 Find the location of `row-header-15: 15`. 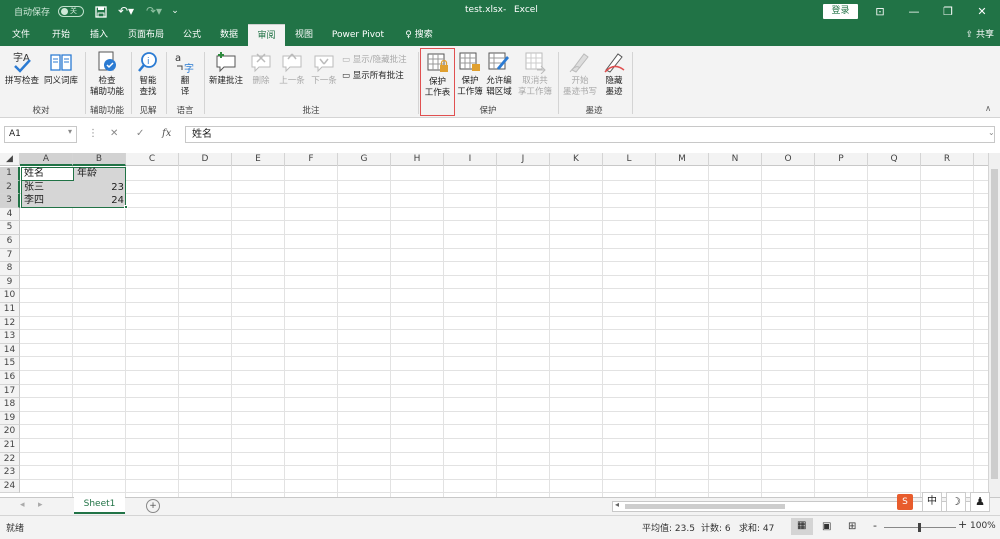

row-header-15: 15 is located at coordinates (10, 364).